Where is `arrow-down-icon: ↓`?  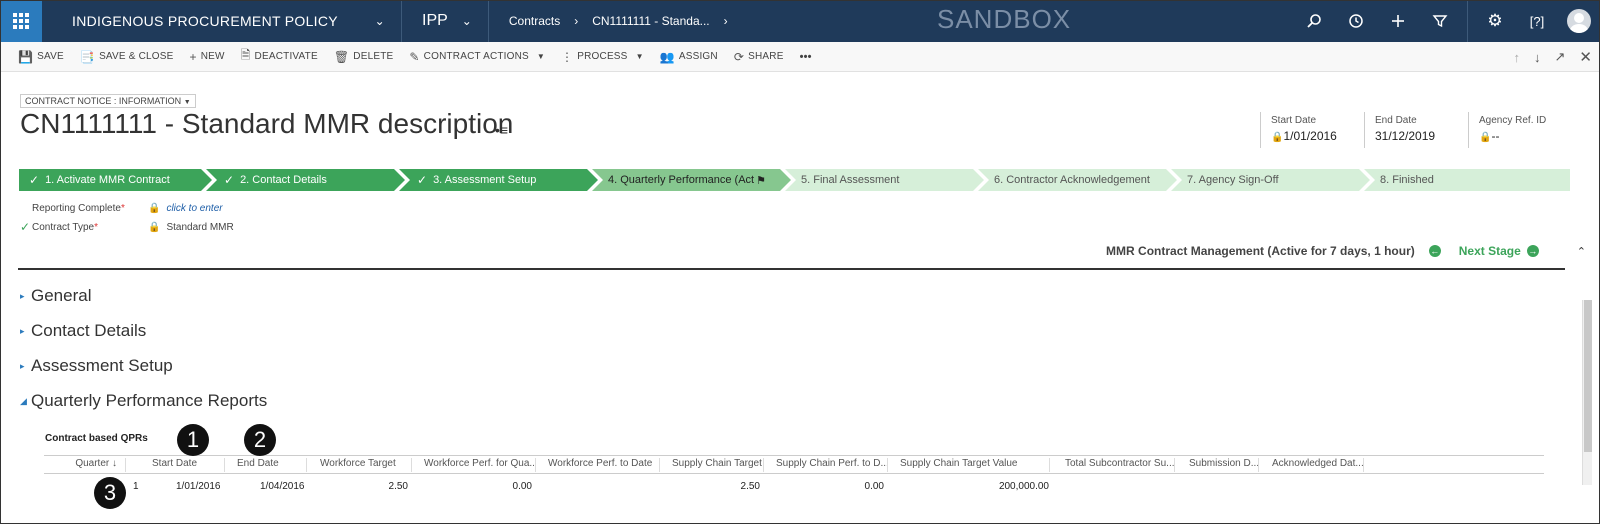
arrow-down-icon: ↓ is located at coordinates (1537, 57).